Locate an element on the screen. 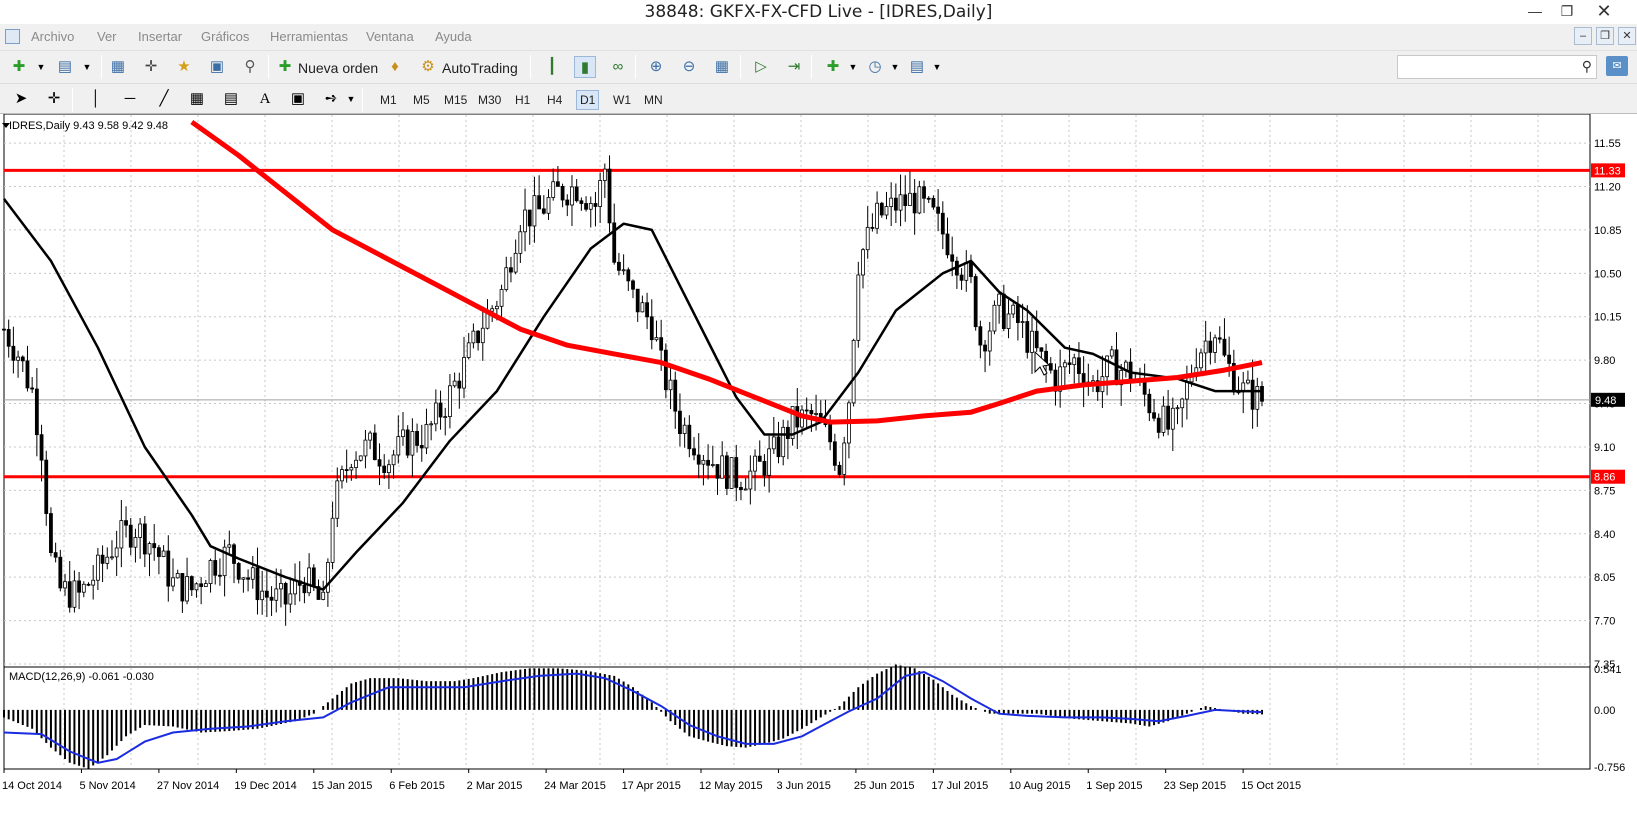 This screenshot has height=825, width=1637. tile-windows-icon: ▦ is located at coordinates (722, 67).